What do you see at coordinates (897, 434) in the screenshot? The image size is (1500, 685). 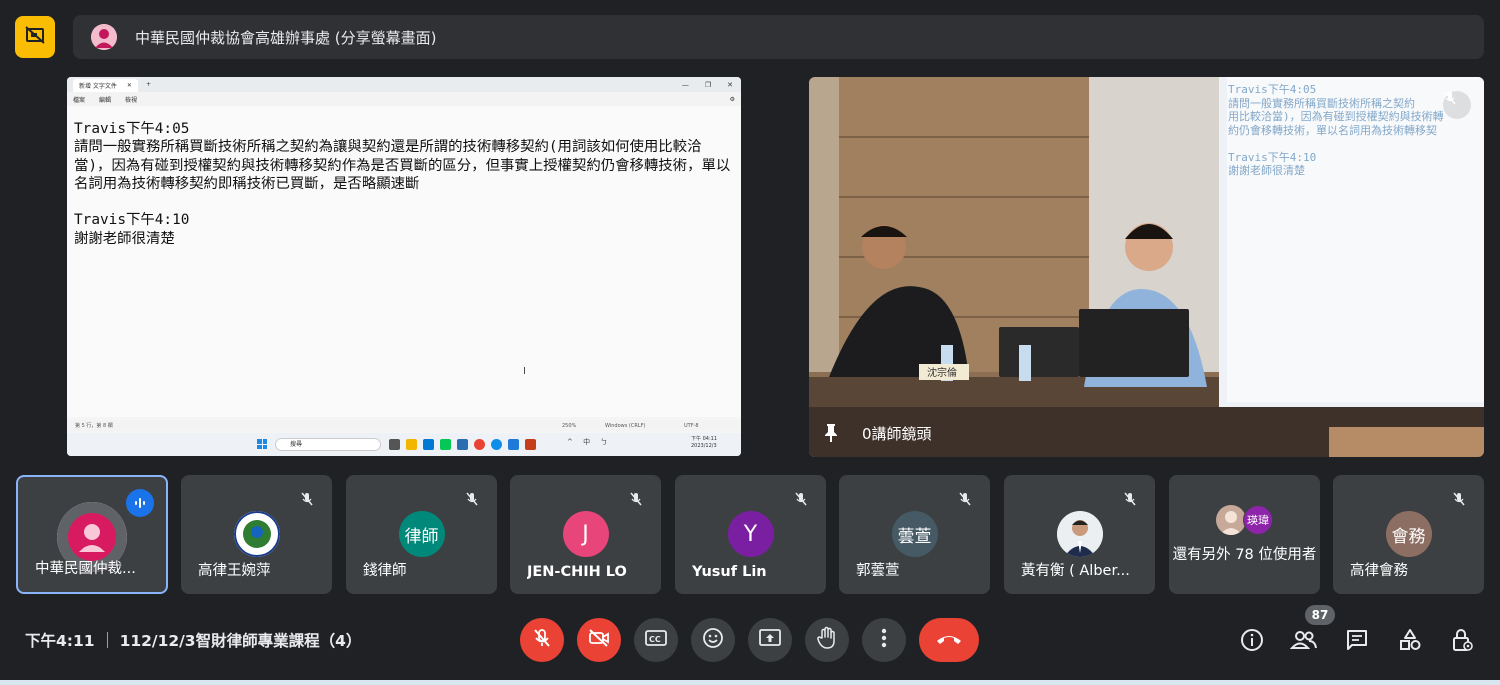 I see `camera-participant-name: 0講師鏡頭` at bounding box center [897, 434].